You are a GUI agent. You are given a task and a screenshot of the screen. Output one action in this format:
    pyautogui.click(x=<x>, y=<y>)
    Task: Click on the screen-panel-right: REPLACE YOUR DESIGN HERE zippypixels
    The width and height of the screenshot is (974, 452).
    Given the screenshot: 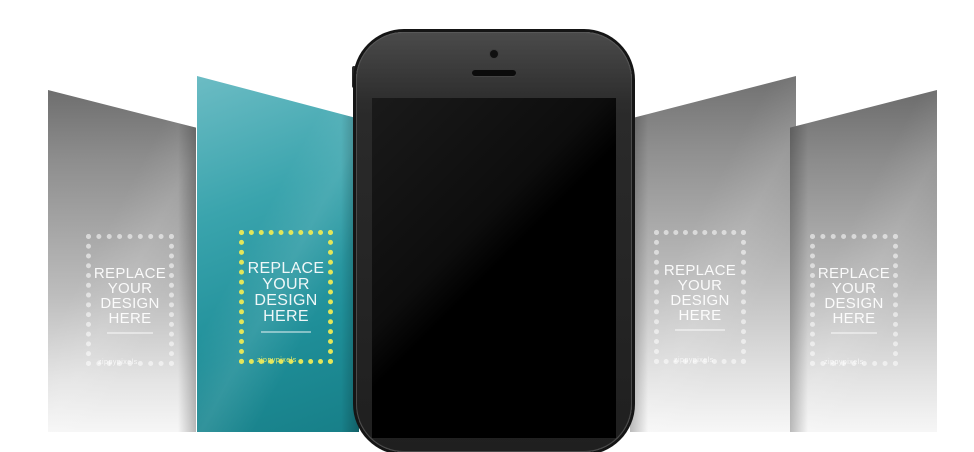 What is the action you would take?
    pyautogui.click(x=713, y=254)
    